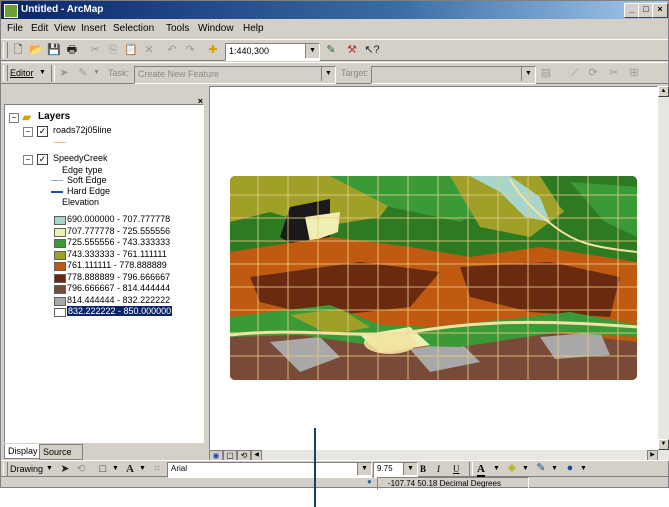 Image resolution: width=669 pixels, height=507 pixels. Describe the element at coordinates (614, 73) in the screenshot. I see `split-tool-icon: ✂` at that location.